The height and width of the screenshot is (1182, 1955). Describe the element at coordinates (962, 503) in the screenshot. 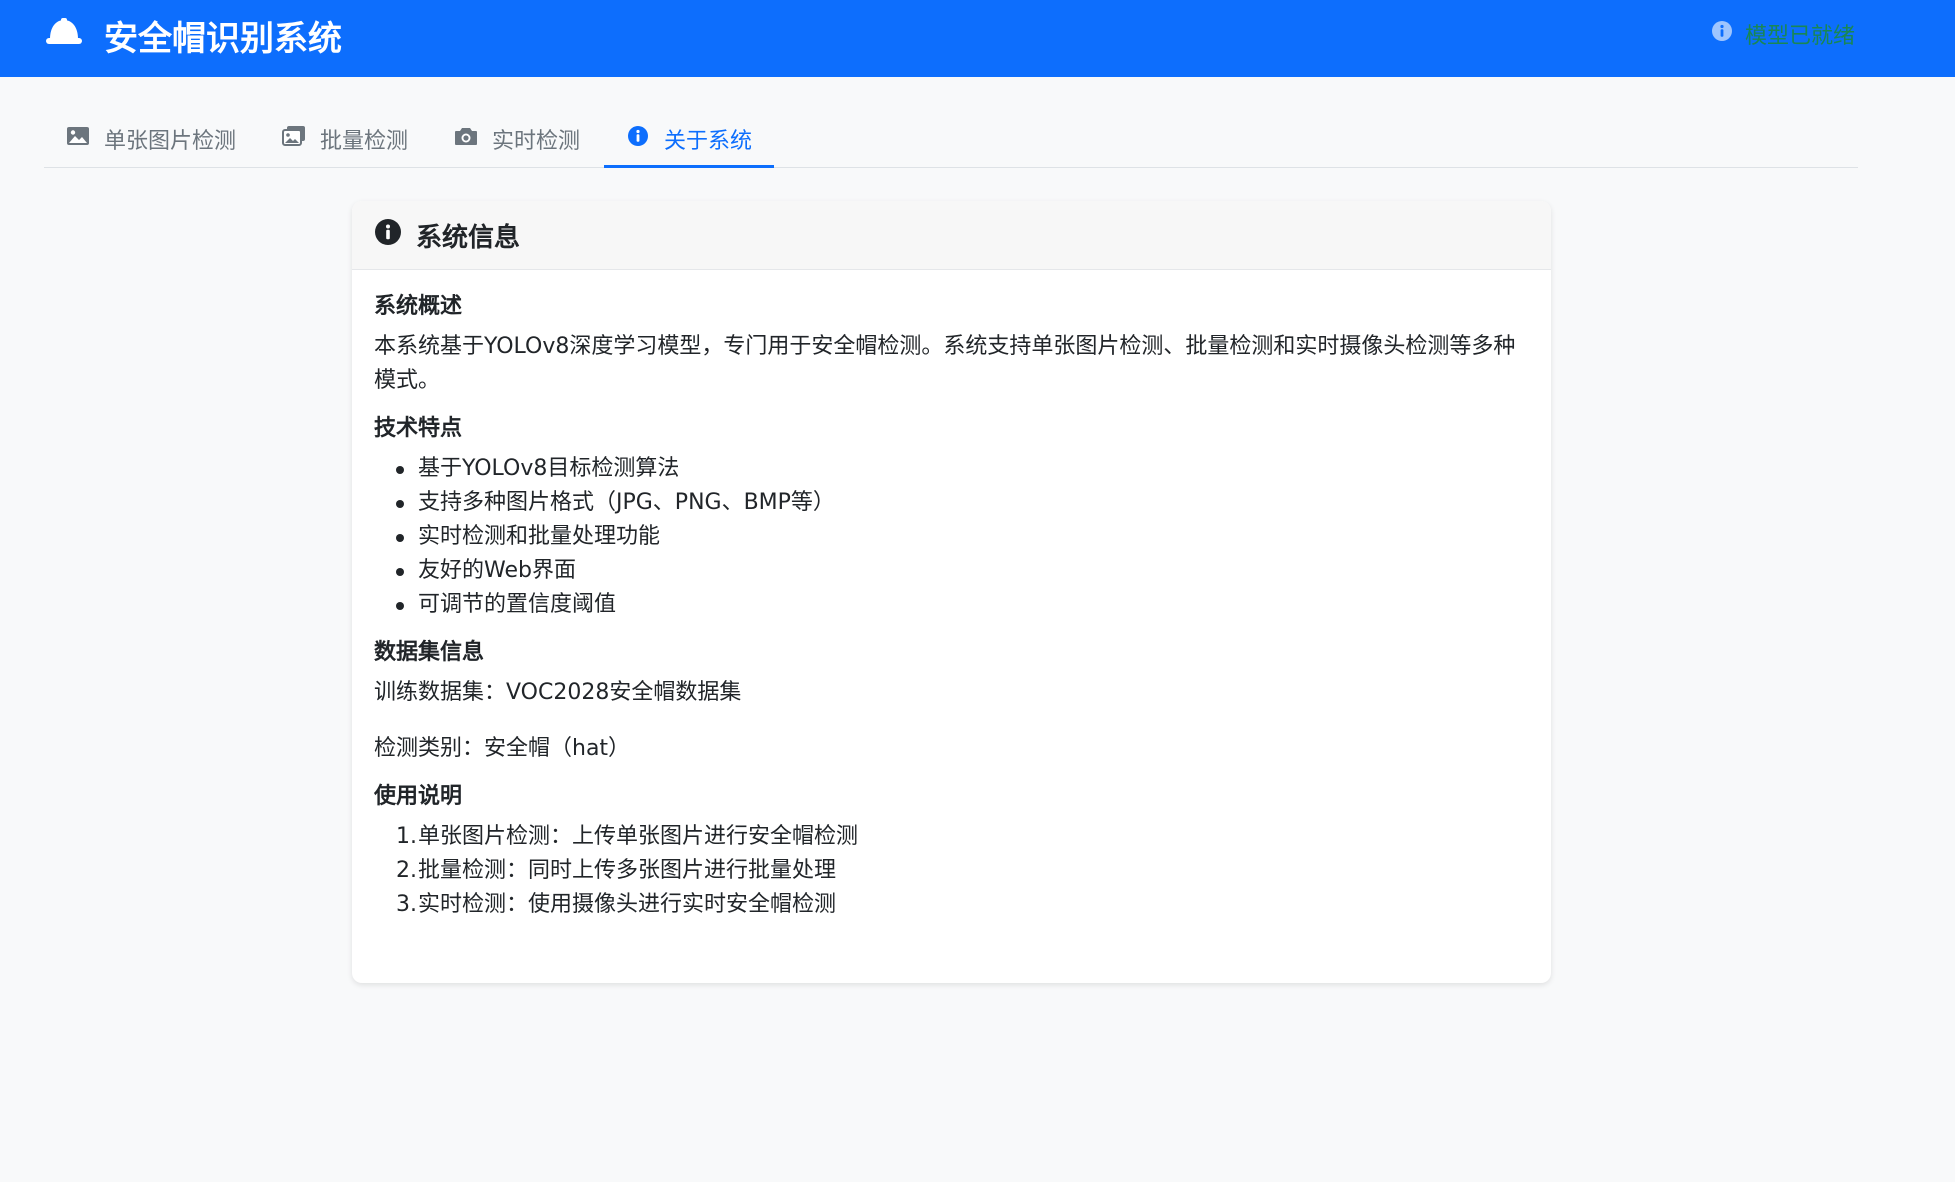

I see `list-item: 支持多种图片格式（JPG、PNG、BMP等）` at that location.